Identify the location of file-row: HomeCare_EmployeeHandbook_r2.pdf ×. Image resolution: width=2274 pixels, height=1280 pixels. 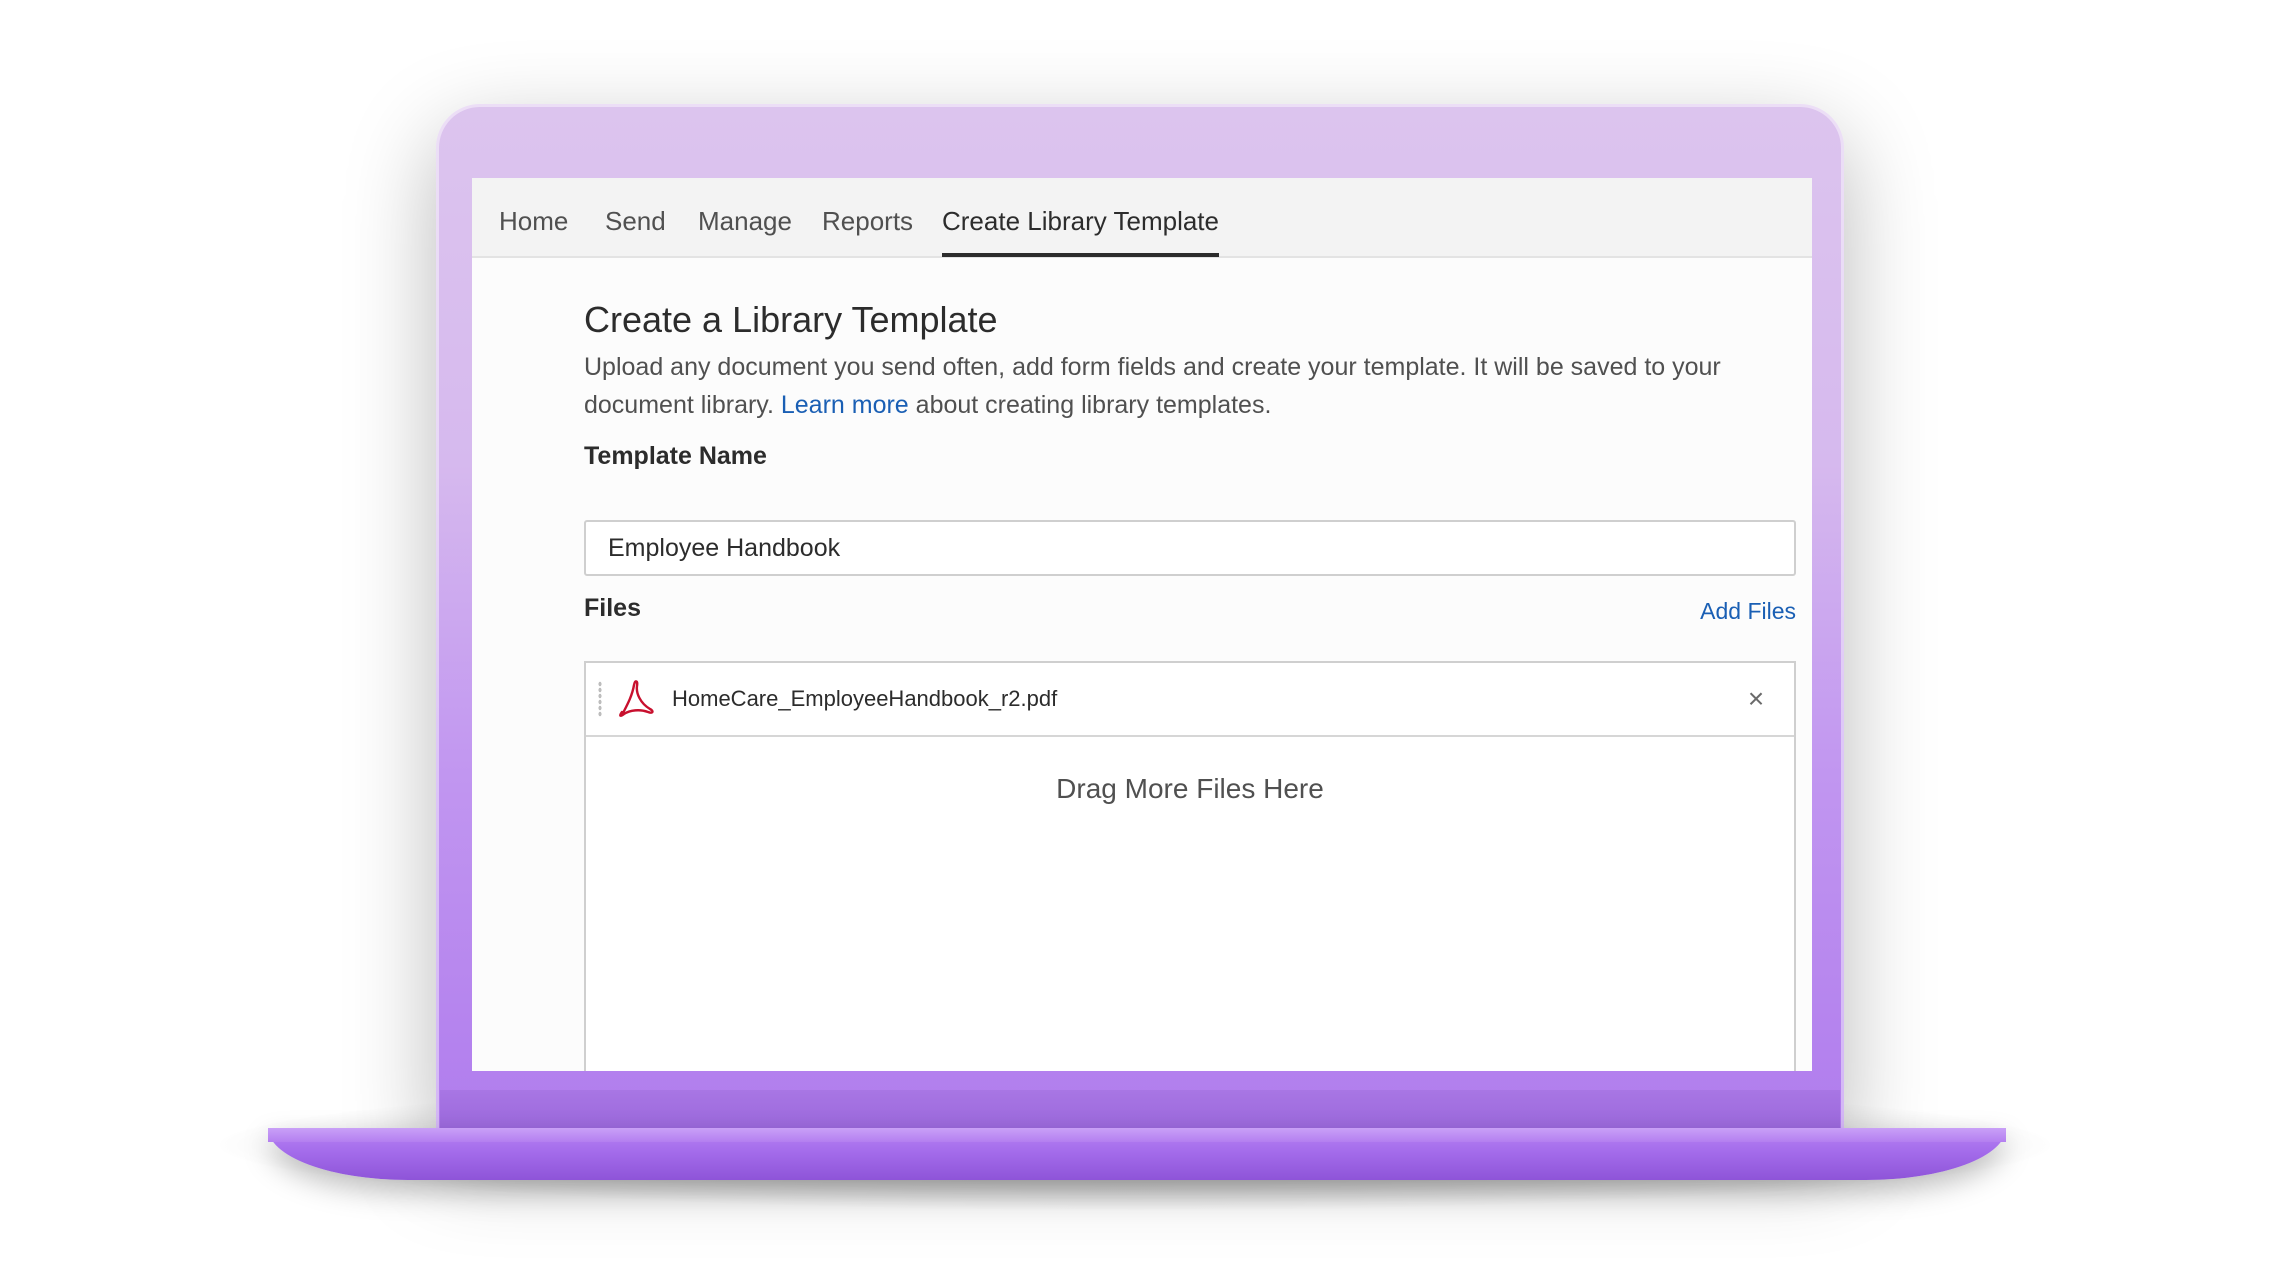
(1190, 700).